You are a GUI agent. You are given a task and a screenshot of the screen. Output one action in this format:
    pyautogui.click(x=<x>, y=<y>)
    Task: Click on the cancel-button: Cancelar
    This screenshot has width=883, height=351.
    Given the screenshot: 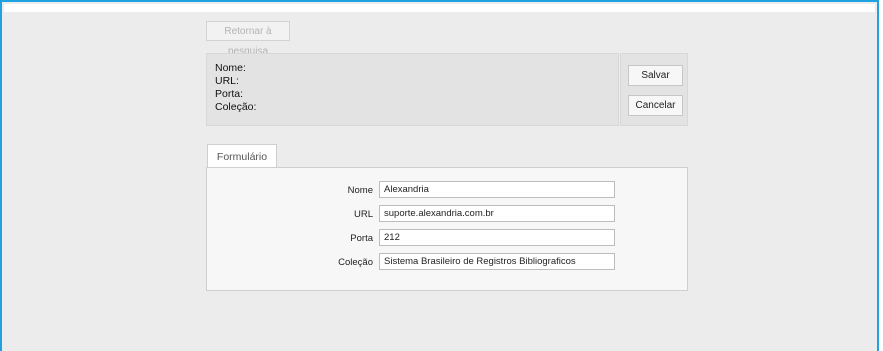 What is the action you would take?
    pyautogui.click(x=655, y=105)
    